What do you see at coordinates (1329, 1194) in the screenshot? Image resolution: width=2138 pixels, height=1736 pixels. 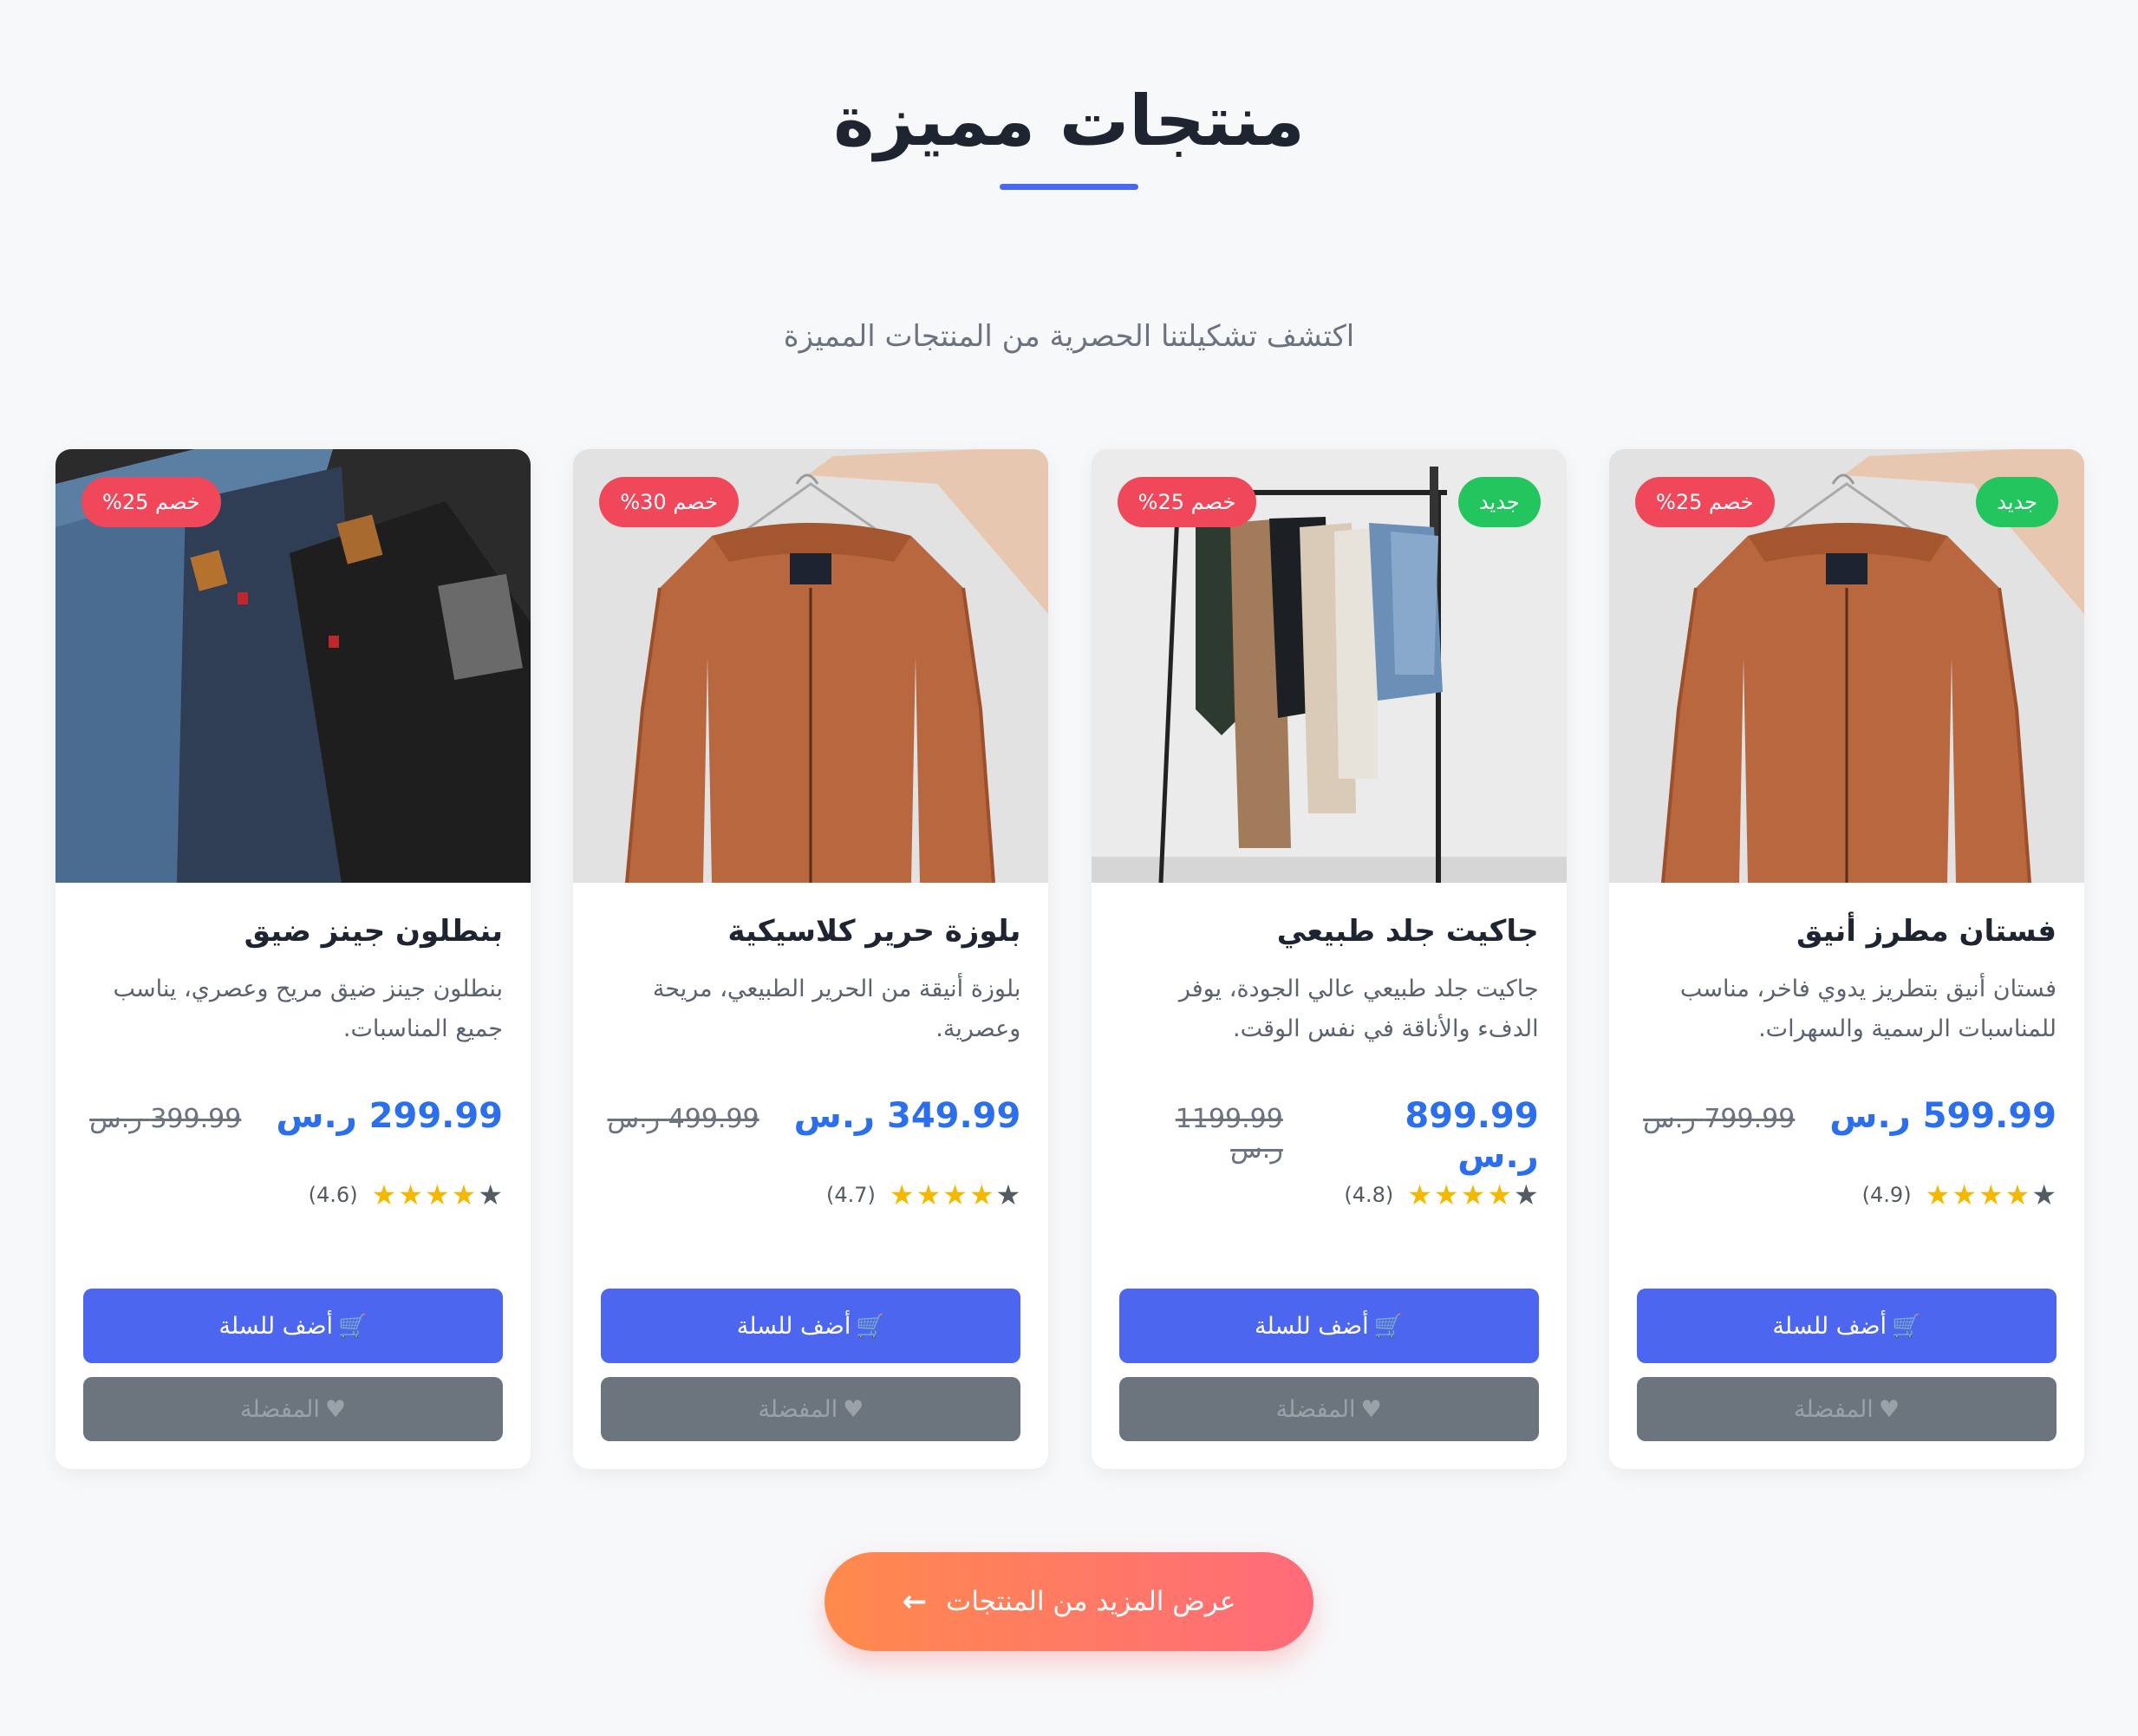 I see `rating: ★ ★ ★ ★ ★ (4.8)` at bounding box center [1329, 1194].